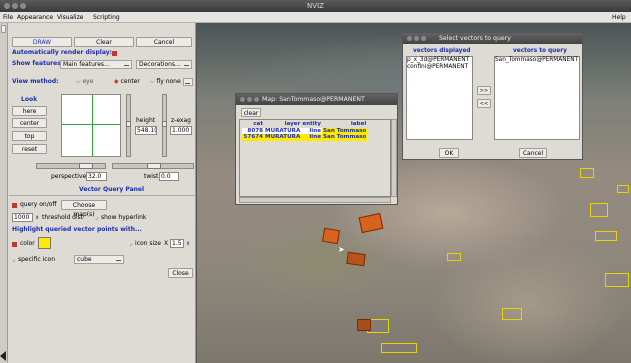 The image size is (631, 363). I want to click on perspective-slider, so click(71, 166).